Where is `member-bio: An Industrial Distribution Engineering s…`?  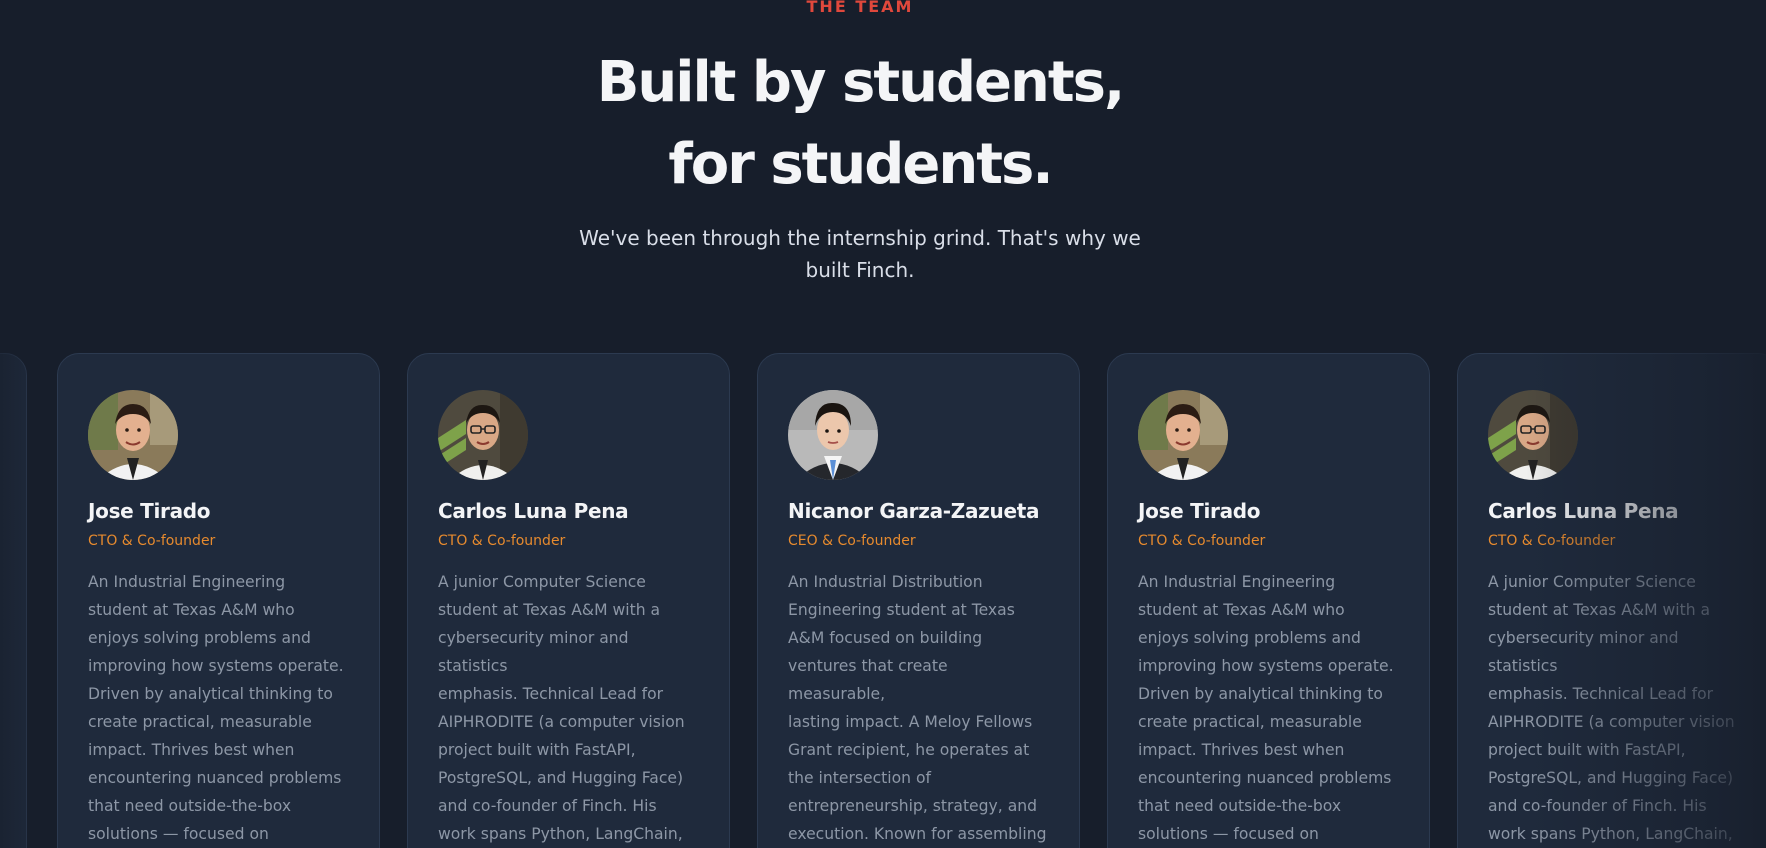
member-bio: An Industrial Distribution Engineering s… is located at coordinates (917, 708).